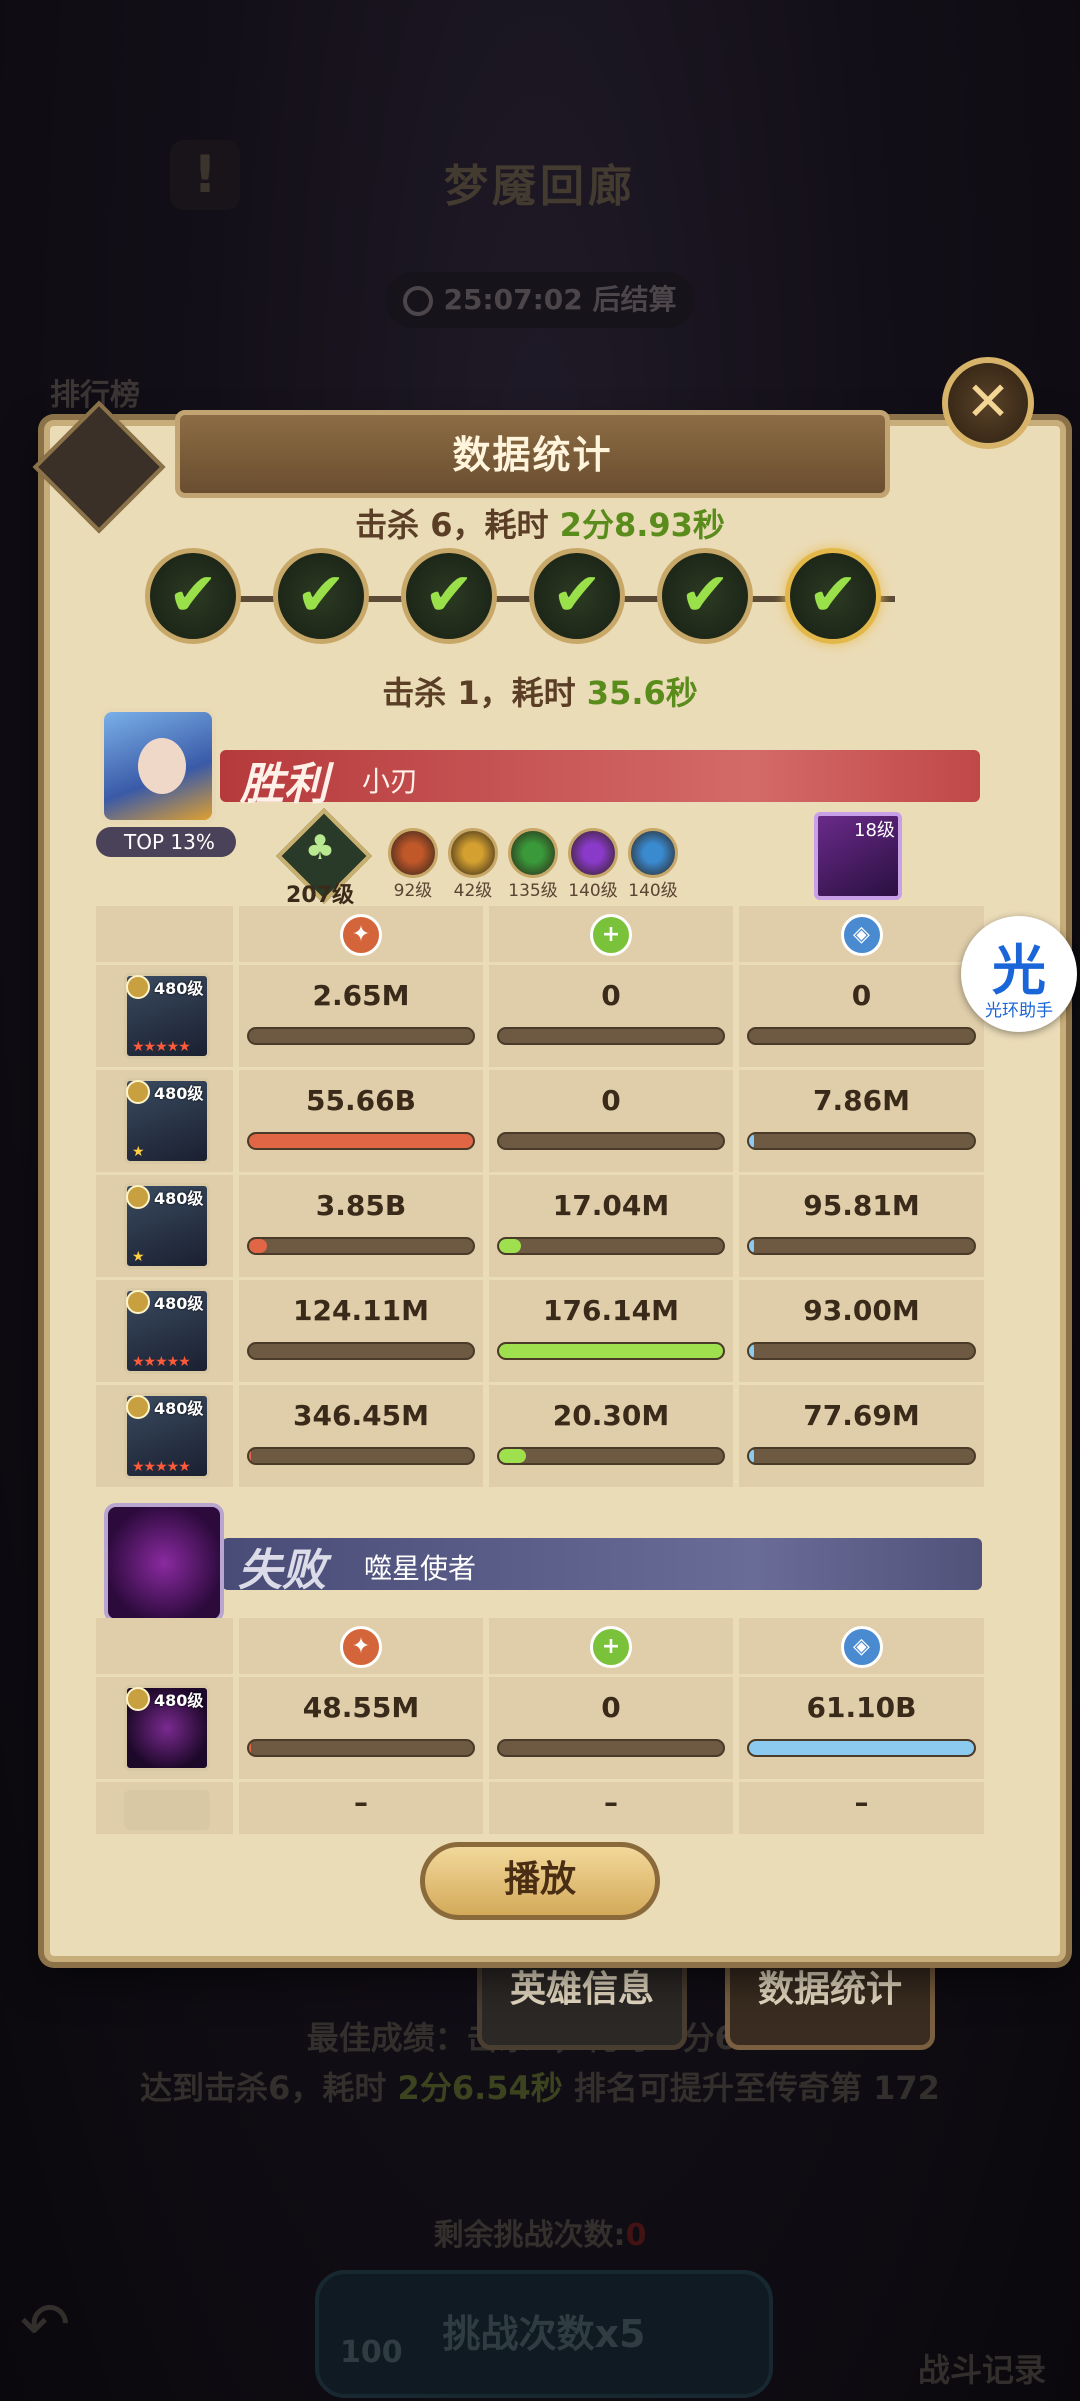  I want to click on defeat-banner, so click(602, 1564).